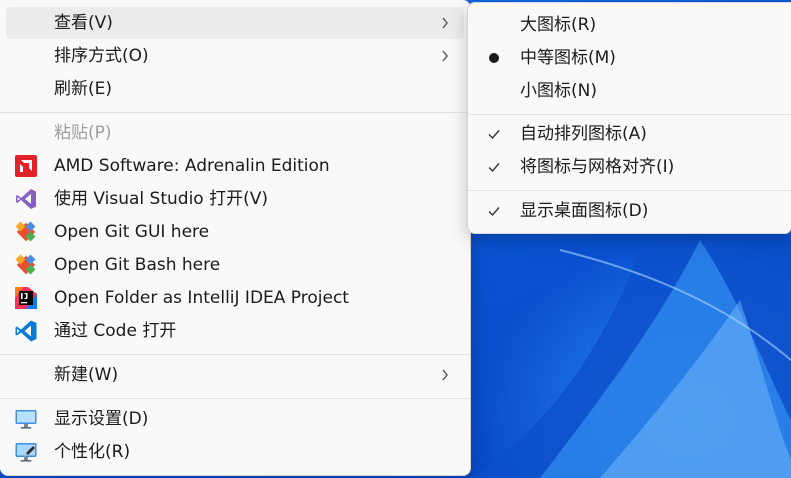  I want to click on personalize-icon, so click(26, 452).